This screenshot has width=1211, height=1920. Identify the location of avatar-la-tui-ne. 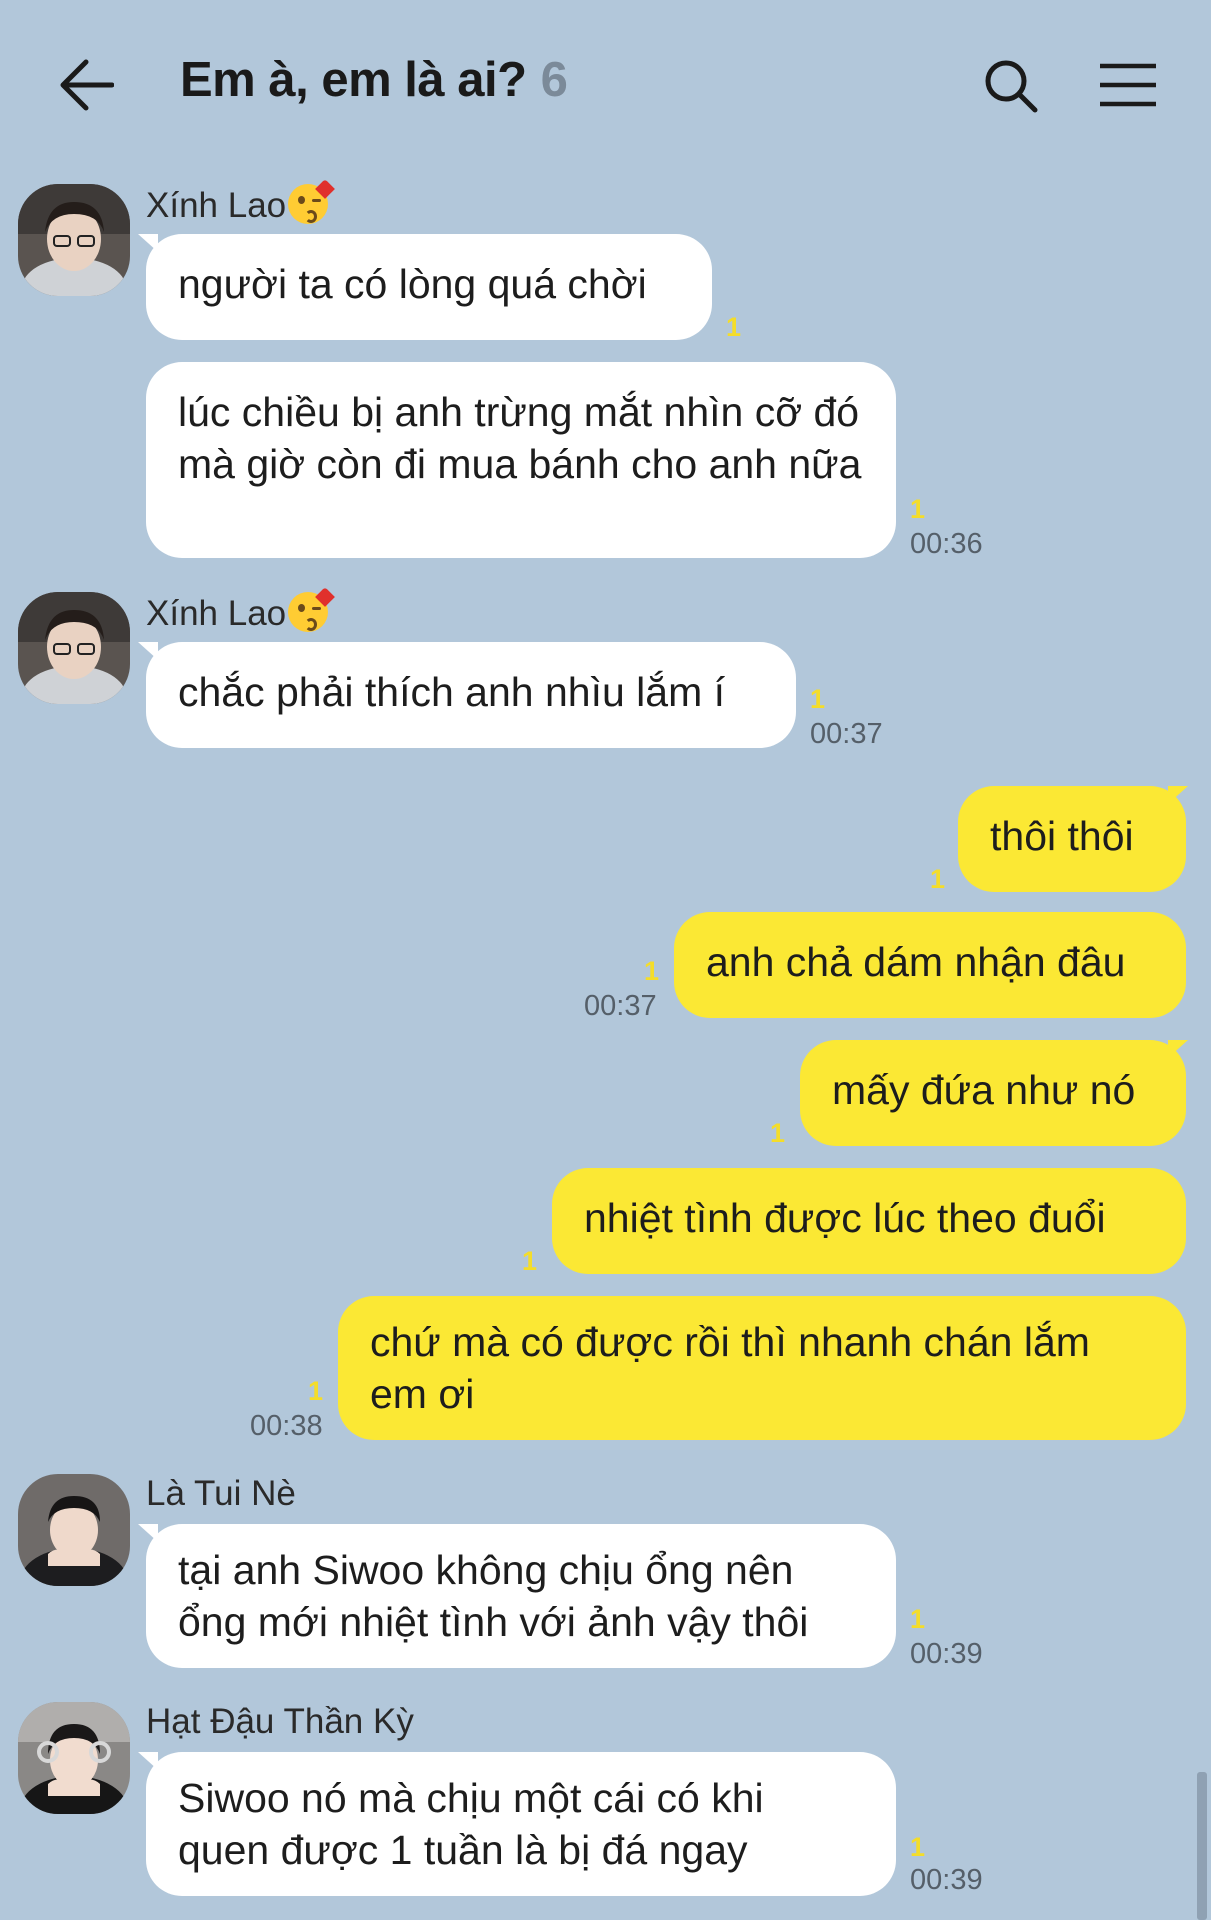
(74, 1530).